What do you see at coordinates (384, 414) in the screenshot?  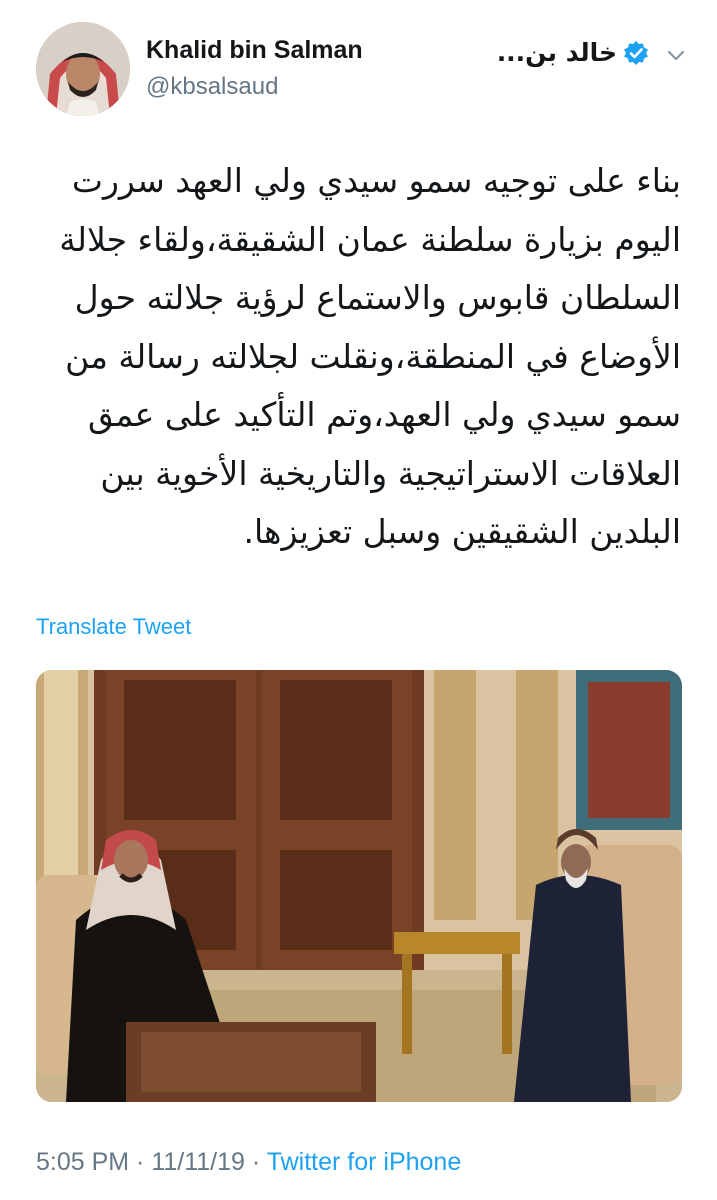 I see `tweet-line: سمو سيدي ولي العهد،وتم التأكيد على عمق` at bounding box center [384, 414].